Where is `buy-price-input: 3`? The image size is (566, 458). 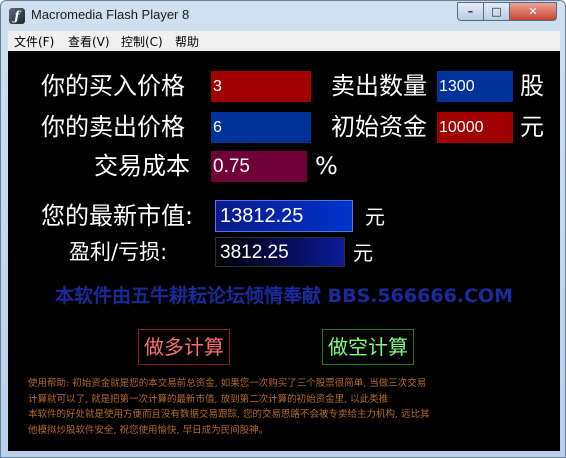 buy-price-input: 3 is located at coordinates (261, 86).